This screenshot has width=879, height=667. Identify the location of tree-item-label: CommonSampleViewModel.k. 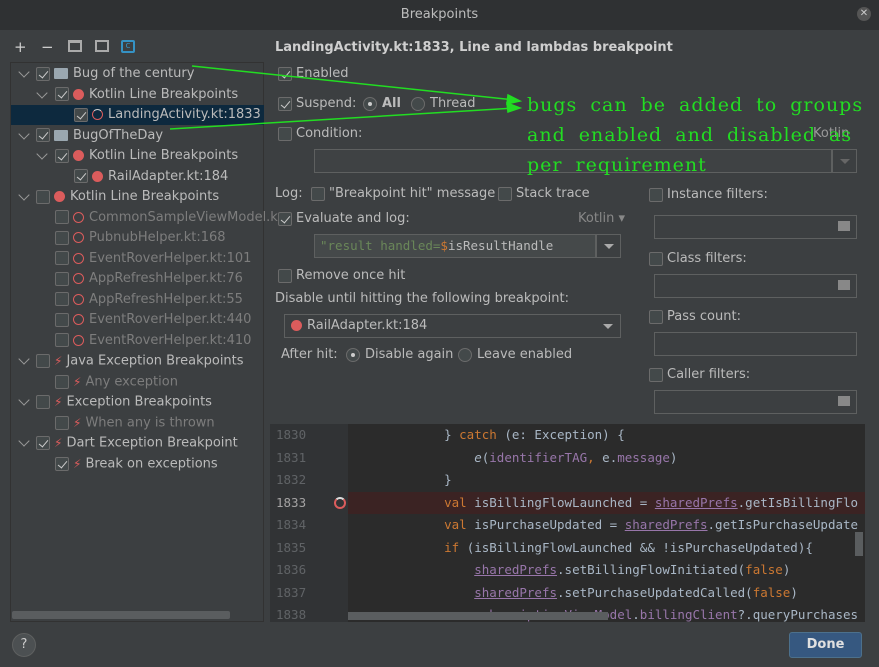
(183, 217).